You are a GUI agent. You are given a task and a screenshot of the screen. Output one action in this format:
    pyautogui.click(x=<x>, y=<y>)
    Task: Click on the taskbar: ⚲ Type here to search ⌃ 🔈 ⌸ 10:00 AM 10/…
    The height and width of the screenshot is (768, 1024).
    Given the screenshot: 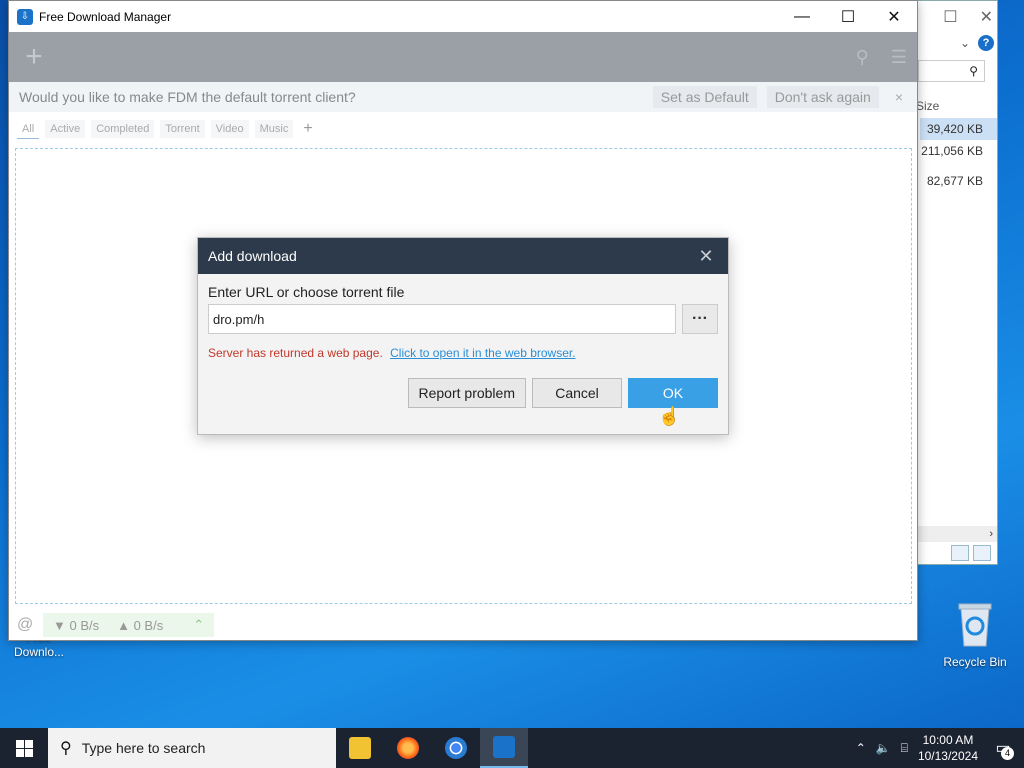 What is the action you would take?
    pyautogui.click(x=512, y=748)
    